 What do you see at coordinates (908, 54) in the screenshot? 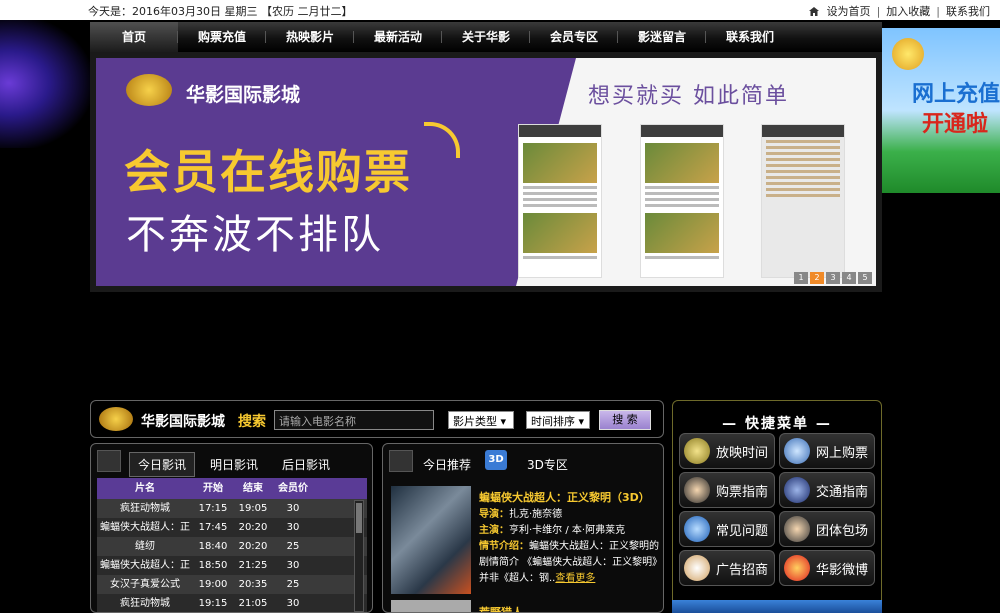
I see `ad-logo` at bounding box center [908, 54].